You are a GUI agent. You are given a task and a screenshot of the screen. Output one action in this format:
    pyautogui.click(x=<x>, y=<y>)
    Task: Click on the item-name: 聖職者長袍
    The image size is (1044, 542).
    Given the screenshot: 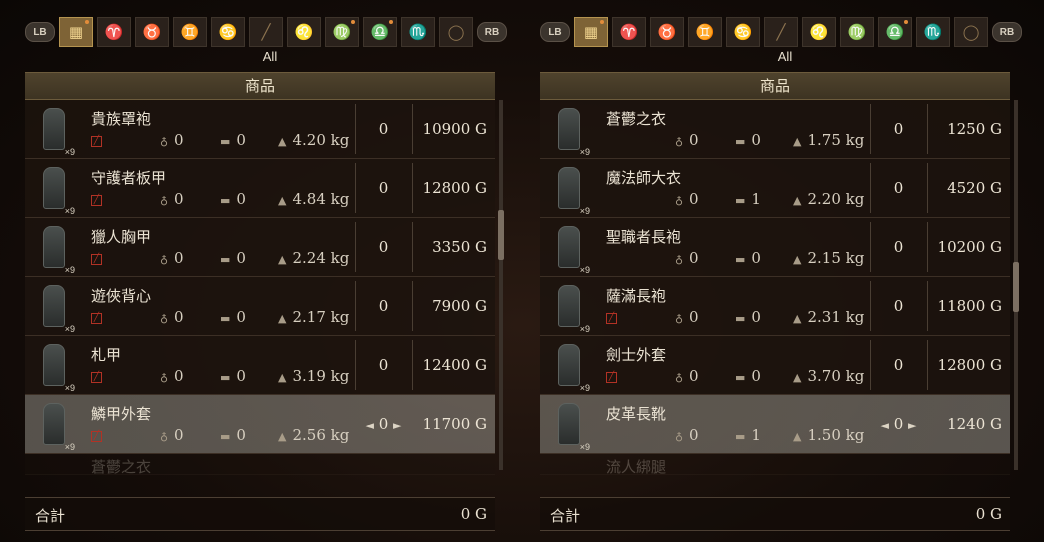 What is the action you would take?
    pyautogui.click(x=644, y=237)
    